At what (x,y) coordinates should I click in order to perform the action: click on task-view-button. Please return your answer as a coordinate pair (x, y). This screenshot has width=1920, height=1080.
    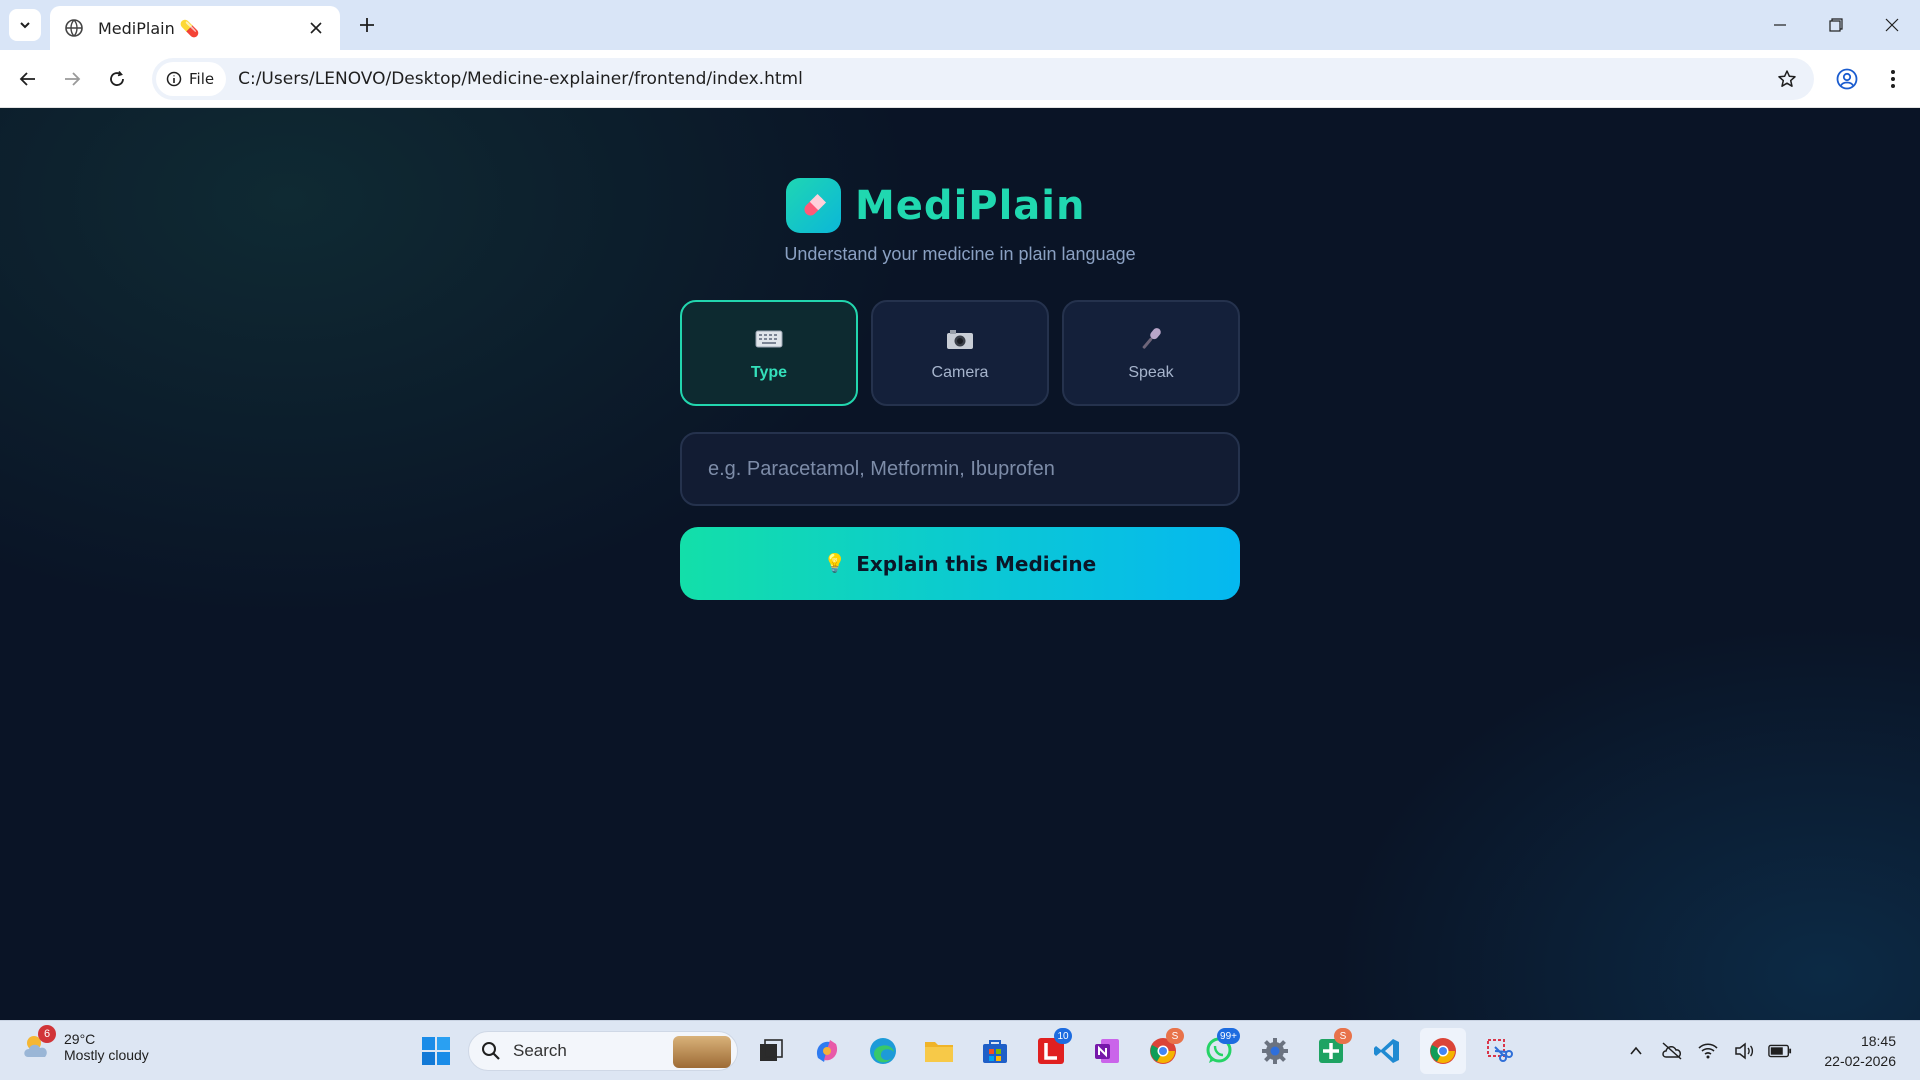
    Looking at the image, I should click on (771, 1051).